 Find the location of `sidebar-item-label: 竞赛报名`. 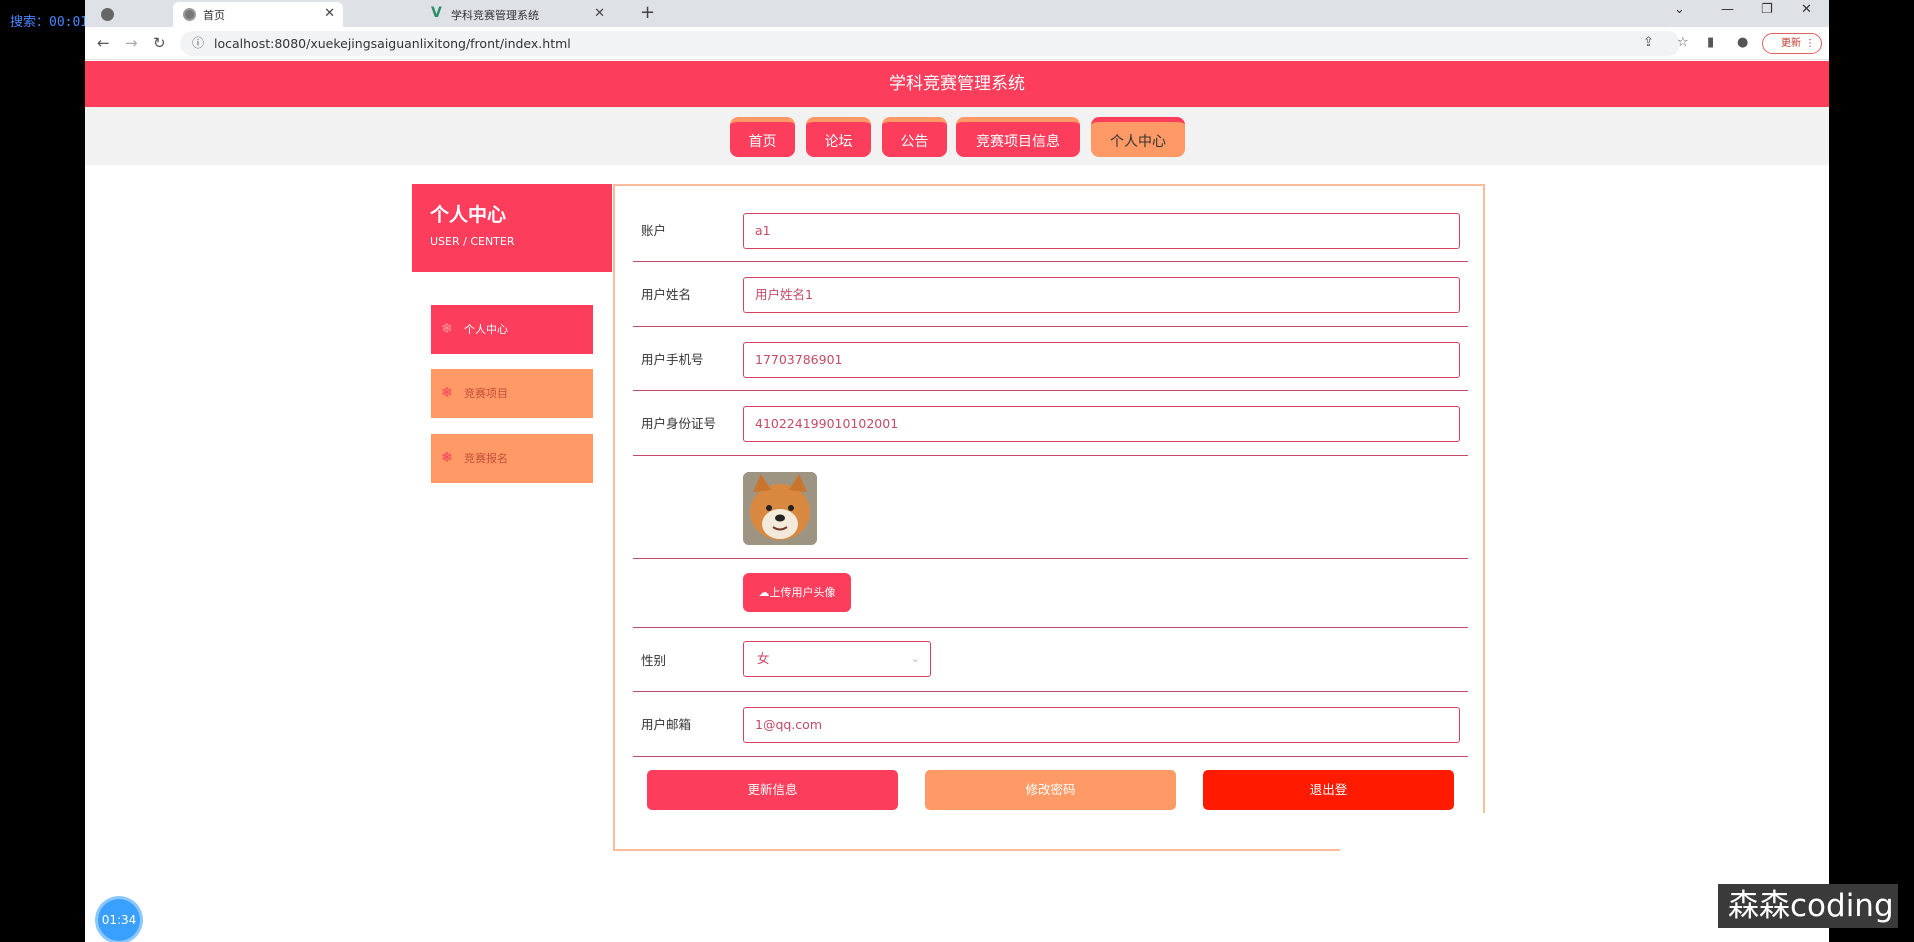

sidebar-item-label: 竞赛报名 is located at coordinates (486, 458).